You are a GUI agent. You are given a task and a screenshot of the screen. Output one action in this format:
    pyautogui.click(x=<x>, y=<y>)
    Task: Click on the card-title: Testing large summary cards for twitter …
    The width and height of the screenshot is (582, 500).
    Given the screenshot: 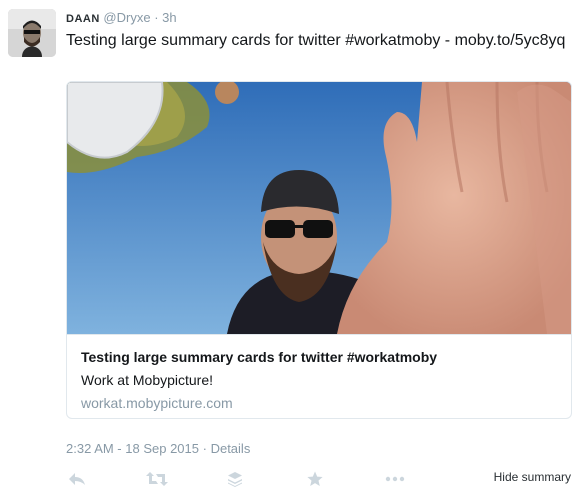 What is the action you would take?
    pyautogui.click(x=259, y=357)
    